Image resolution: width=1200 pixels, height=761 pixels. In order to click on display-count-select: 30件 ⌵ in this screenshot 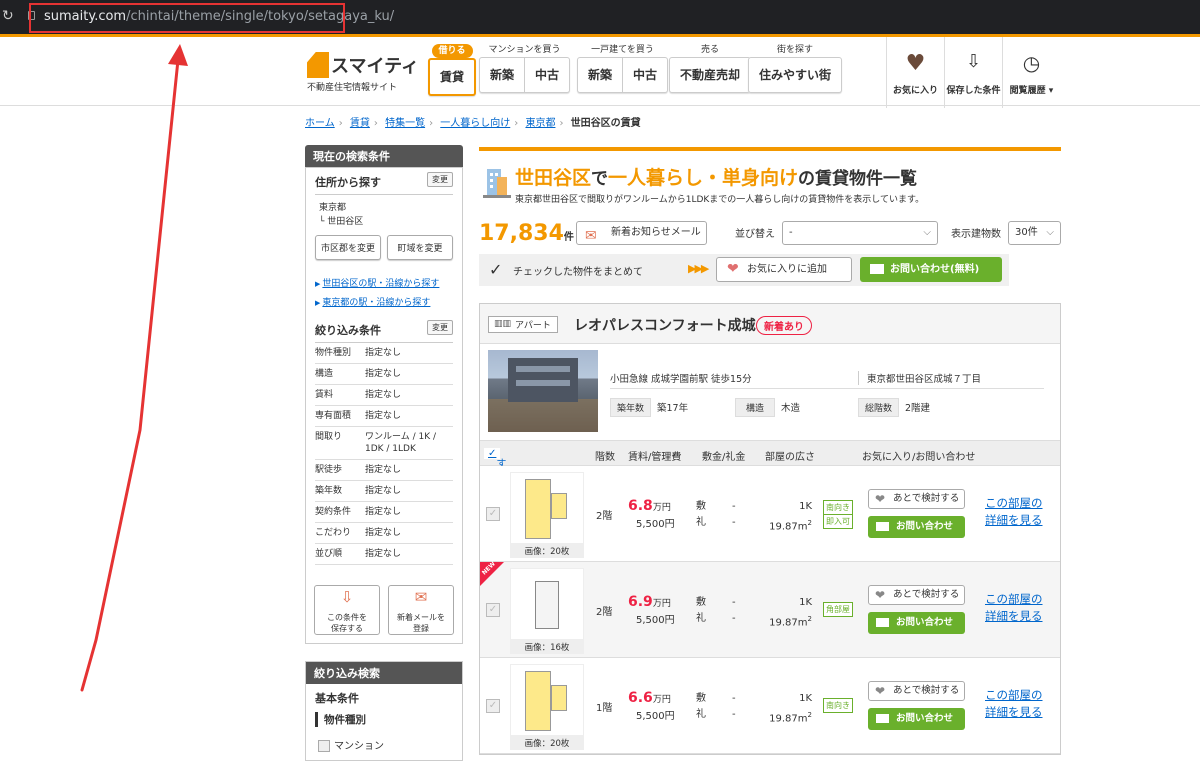, I will do `click(1034, 233)`.